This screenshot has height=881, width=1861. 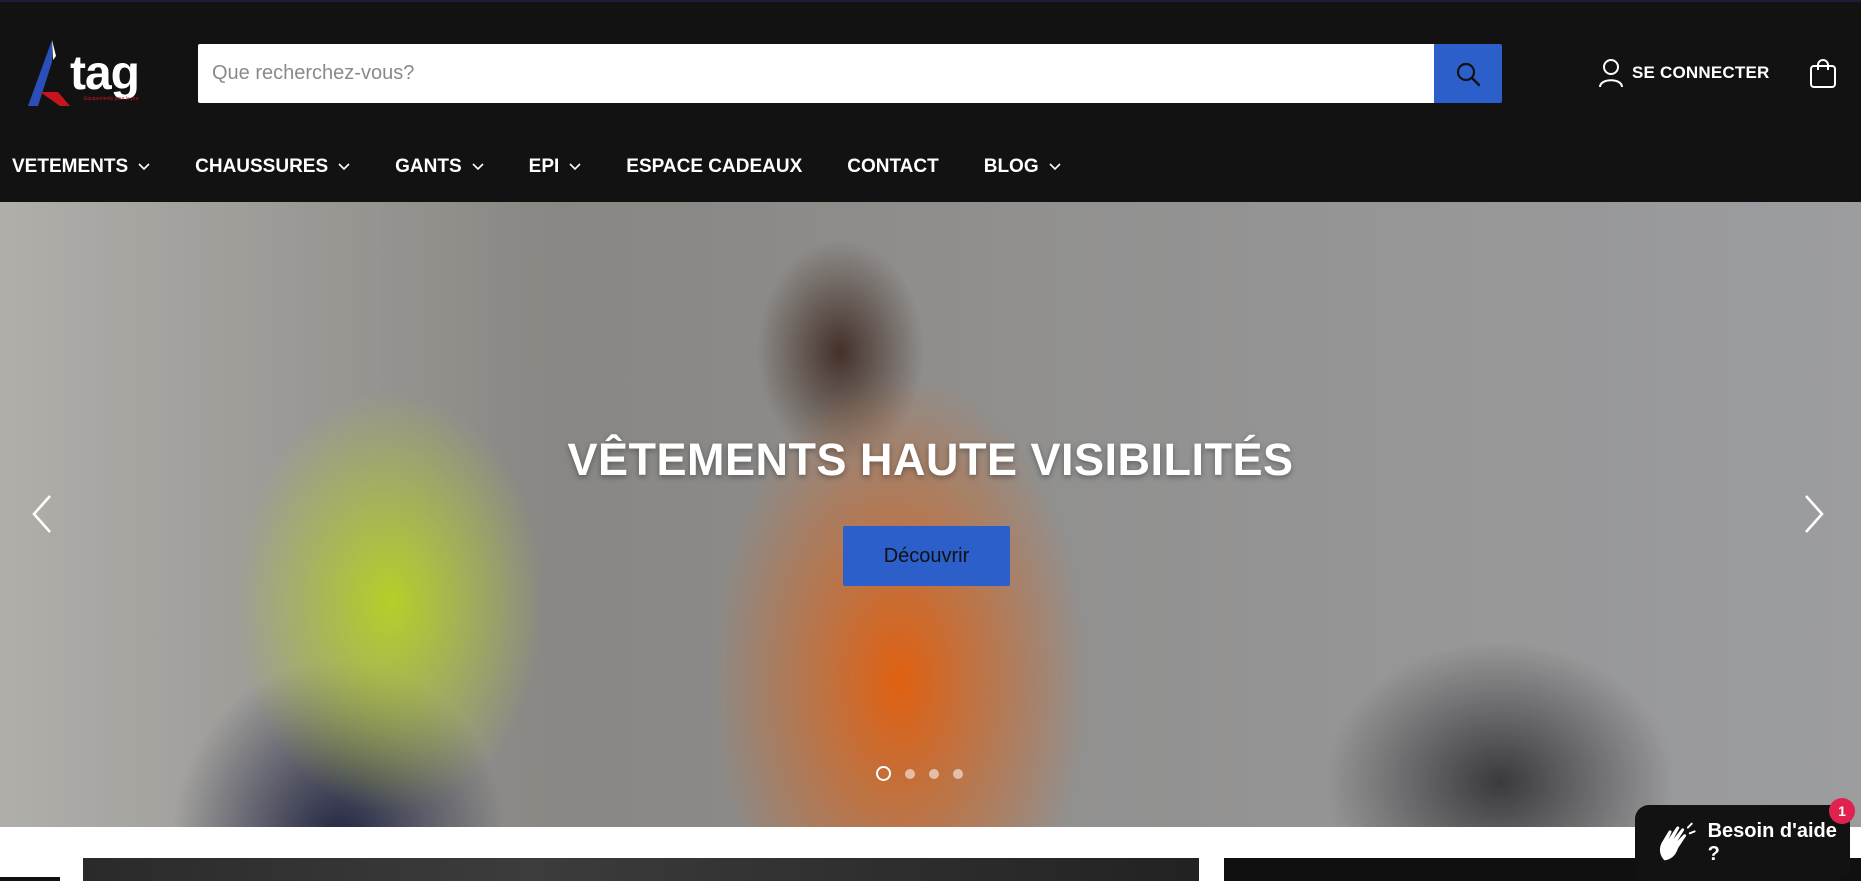 I want to click on discover-button: Découvrir, so click(x=926, y=556).